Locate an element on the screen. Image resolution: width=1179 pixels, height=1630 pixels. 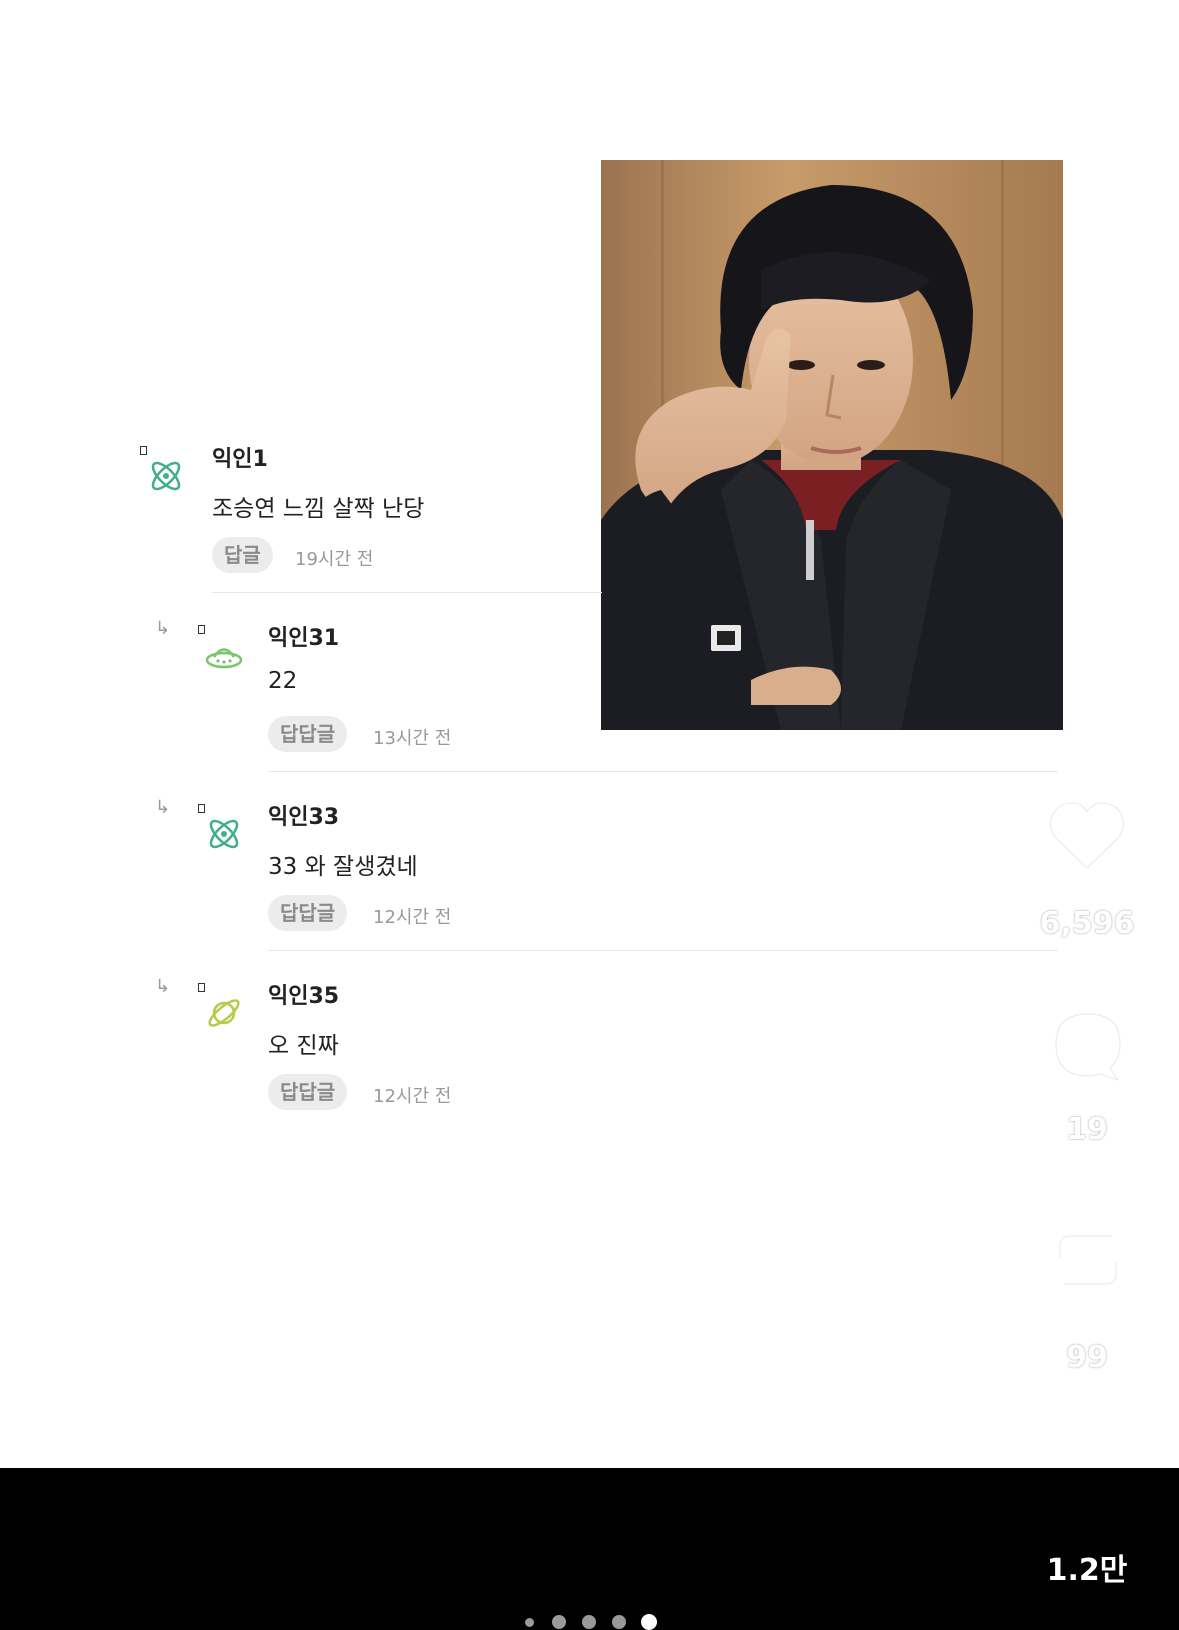
carousel-dot-active is located at coordinates (649, 1622).